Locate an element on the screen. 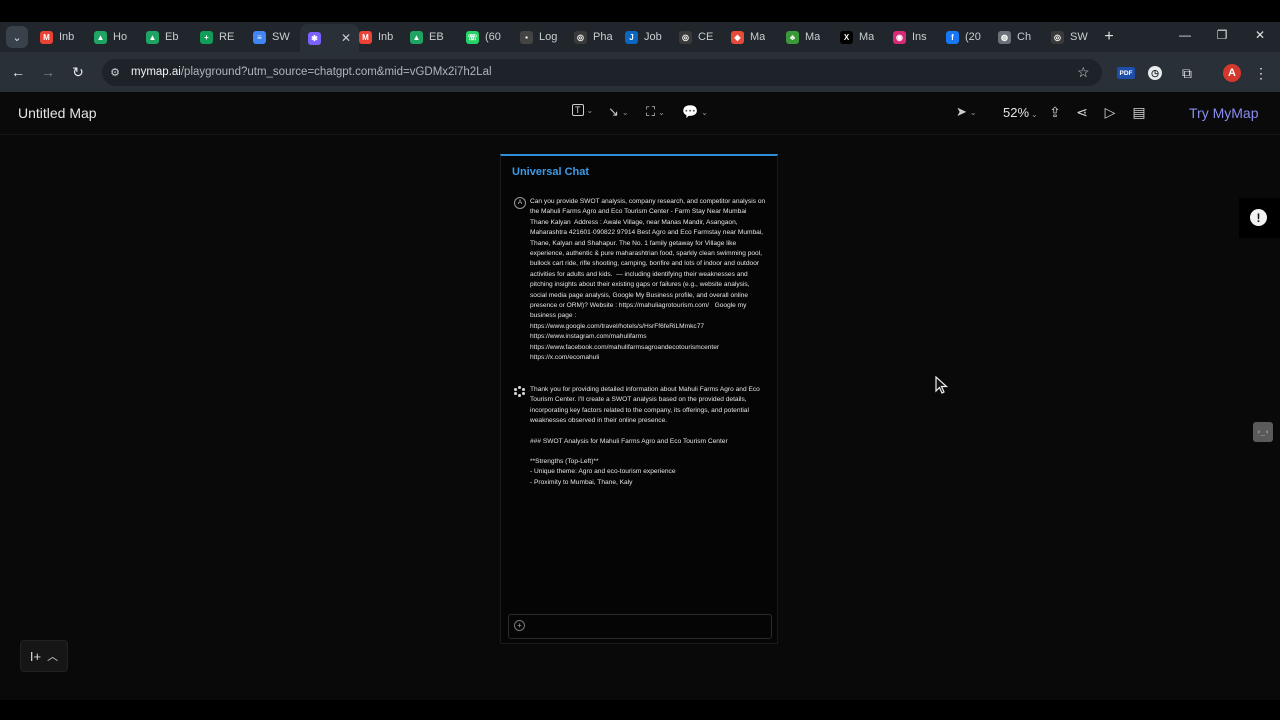  tab-label: Ho is located at coordinates (120, 37).